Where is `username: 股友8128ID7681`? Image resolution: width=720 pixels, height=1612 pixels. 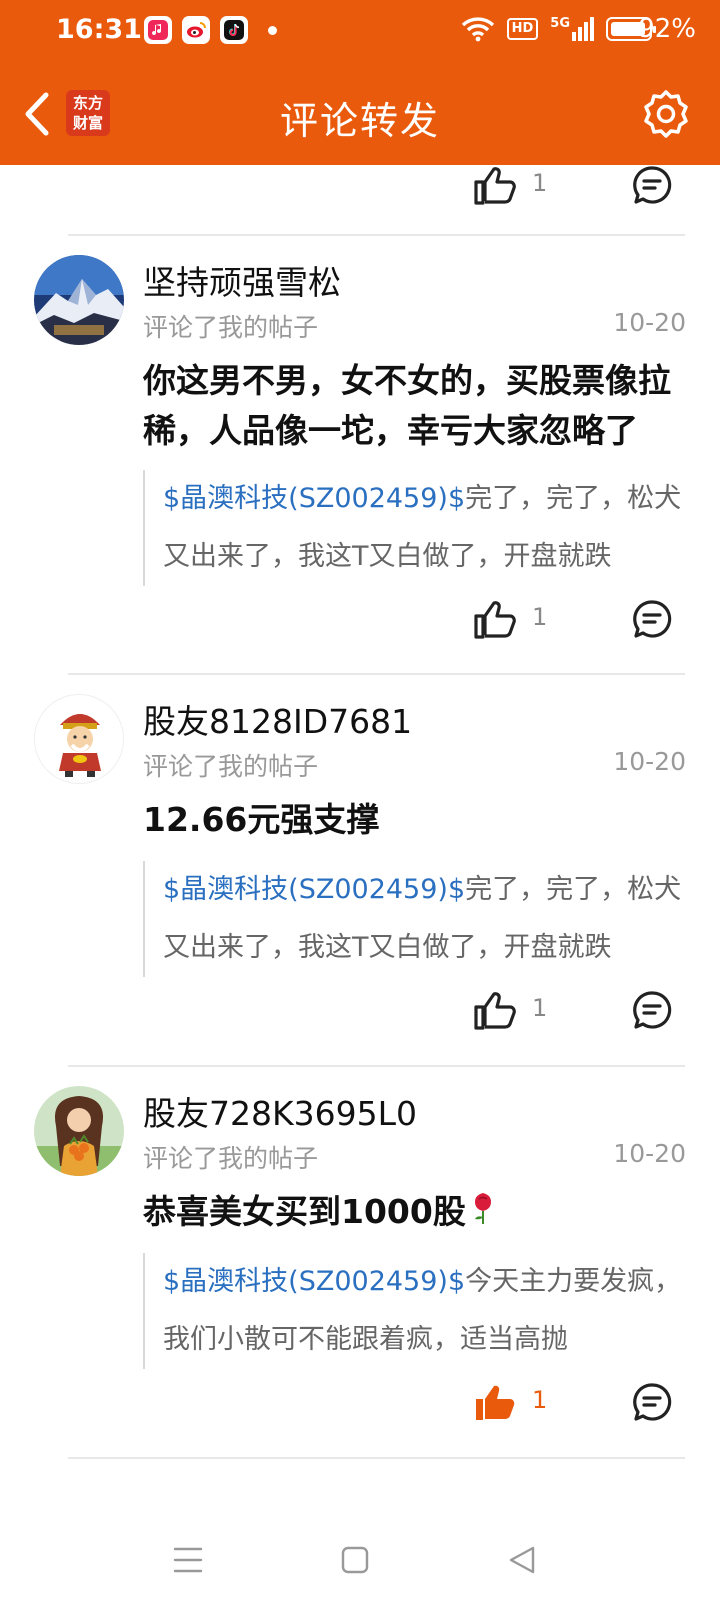
username: 股友8128ID7681 is located at coordinates (277, 719).